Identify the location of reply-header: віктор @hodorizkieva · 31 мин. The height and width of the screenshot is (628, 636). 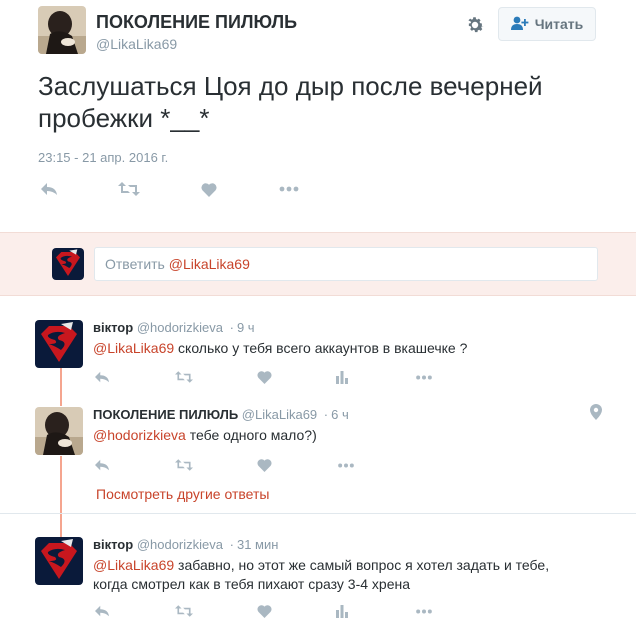
(185, 544).